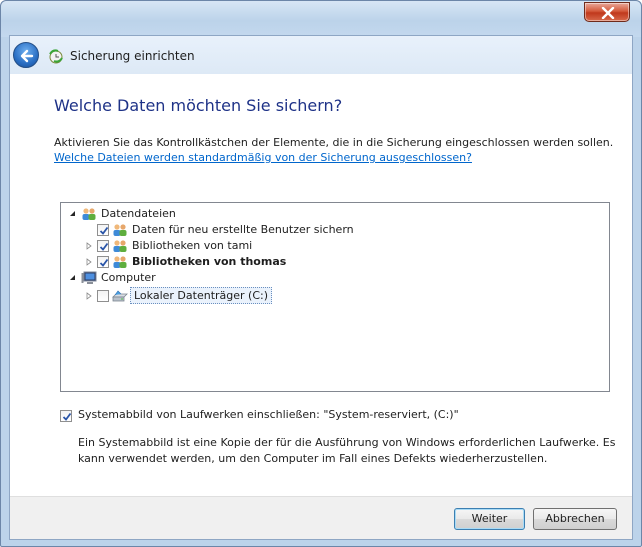  I want to click on backup-app-icon, so click(56, 56).